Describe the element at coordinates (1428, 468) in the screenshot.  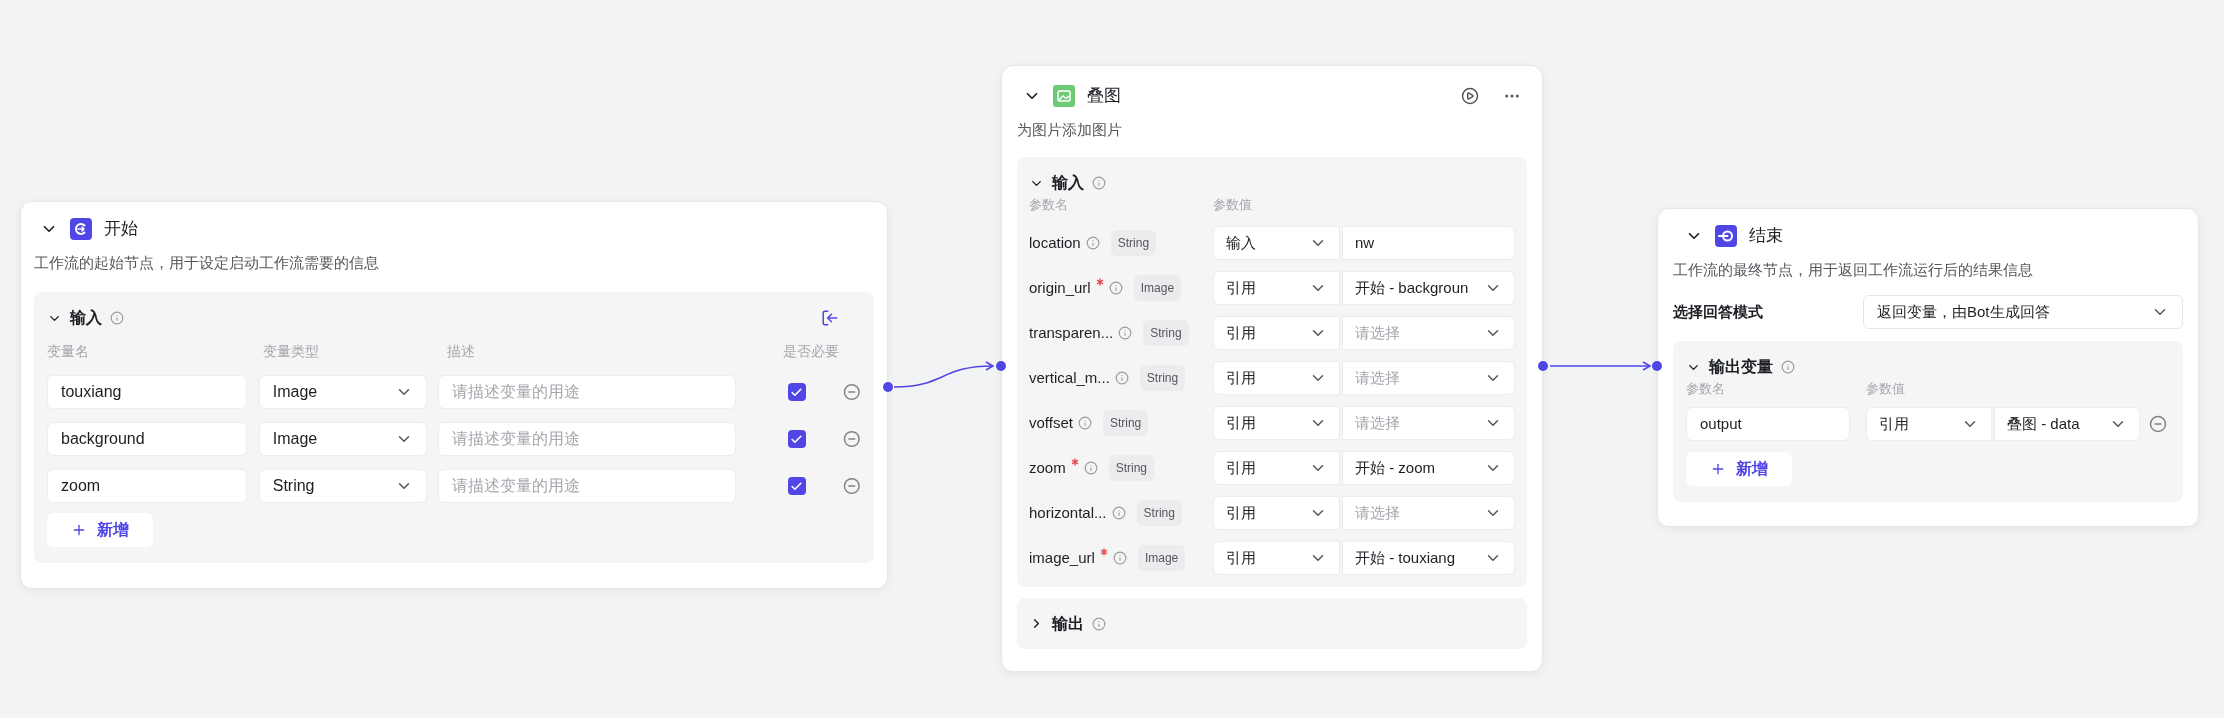
I see `value-select: 开始 - zoom` at that location.